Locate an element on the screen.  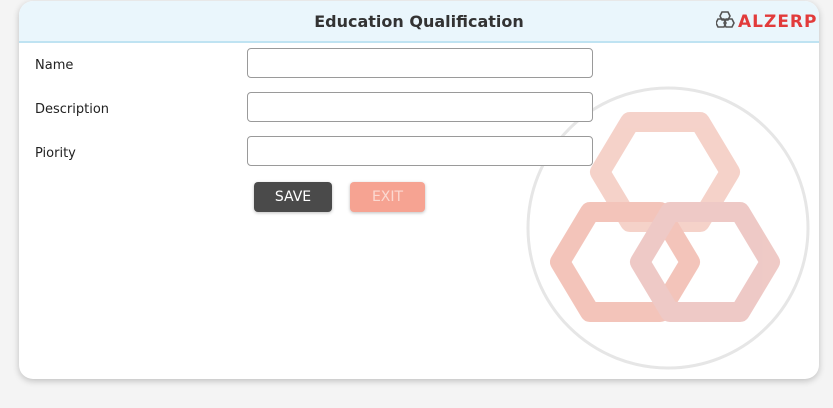
alzerp-logo-icon is located at coordinates (725, 19).